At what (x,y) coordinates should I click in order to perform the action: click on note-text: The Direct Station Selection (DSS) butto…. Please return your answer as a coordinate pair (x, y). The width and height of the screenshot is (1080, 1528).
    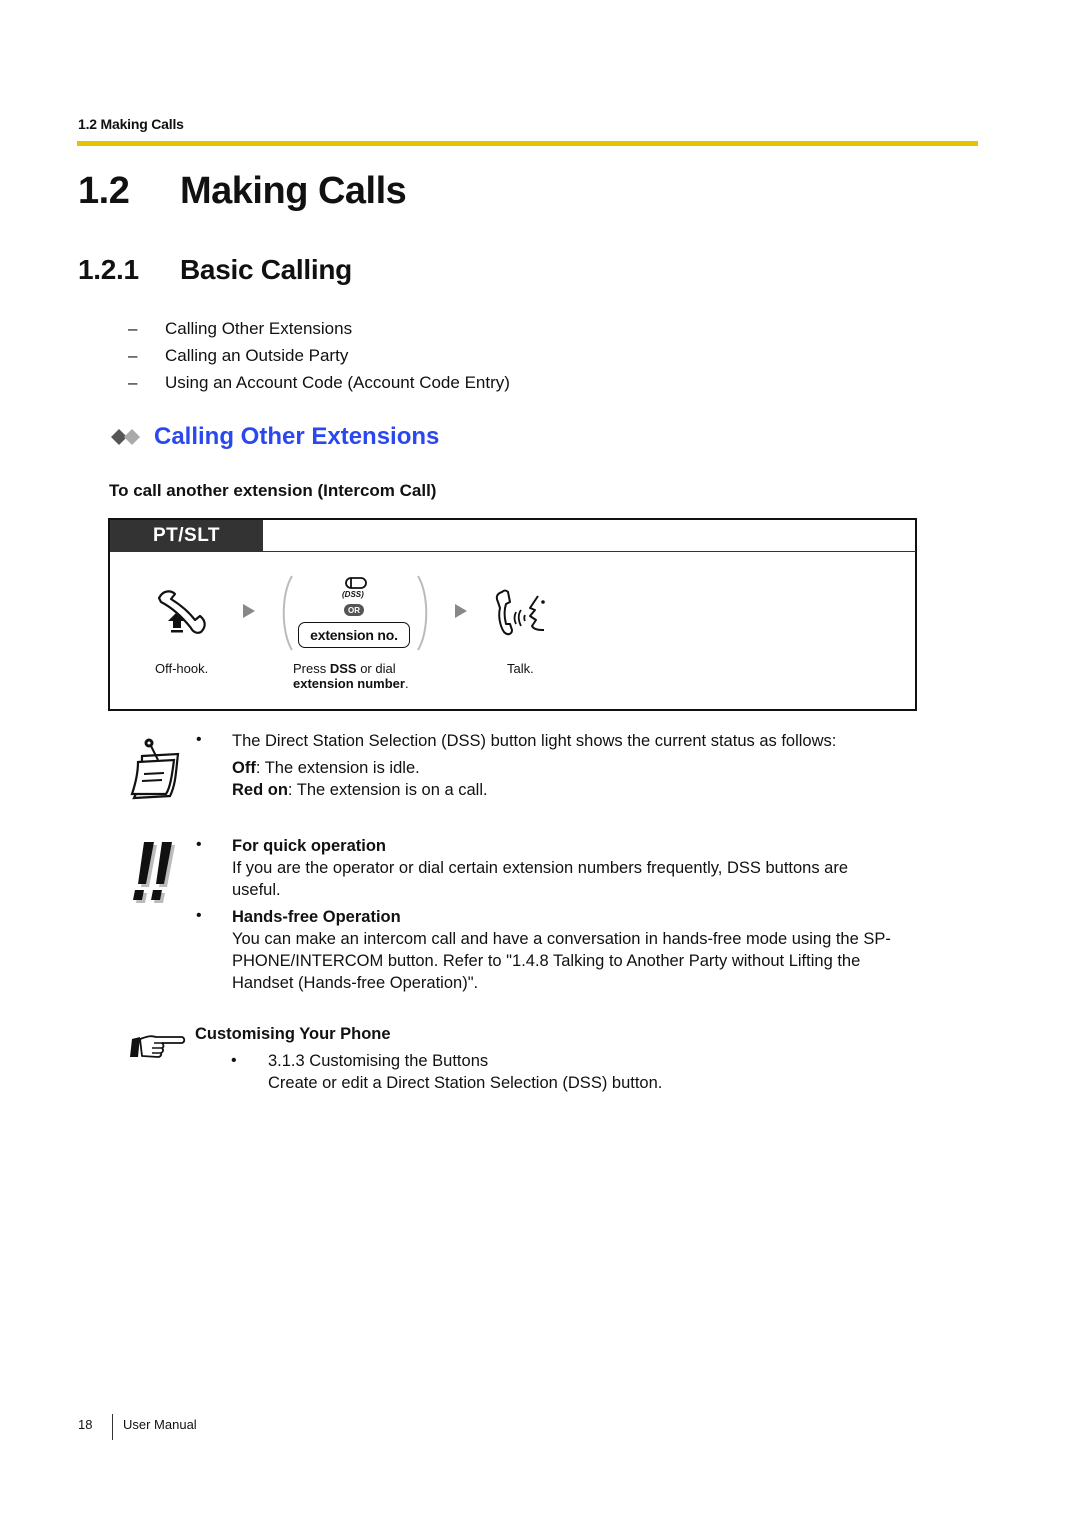
    Looking at the image, I should click on (534, 741).